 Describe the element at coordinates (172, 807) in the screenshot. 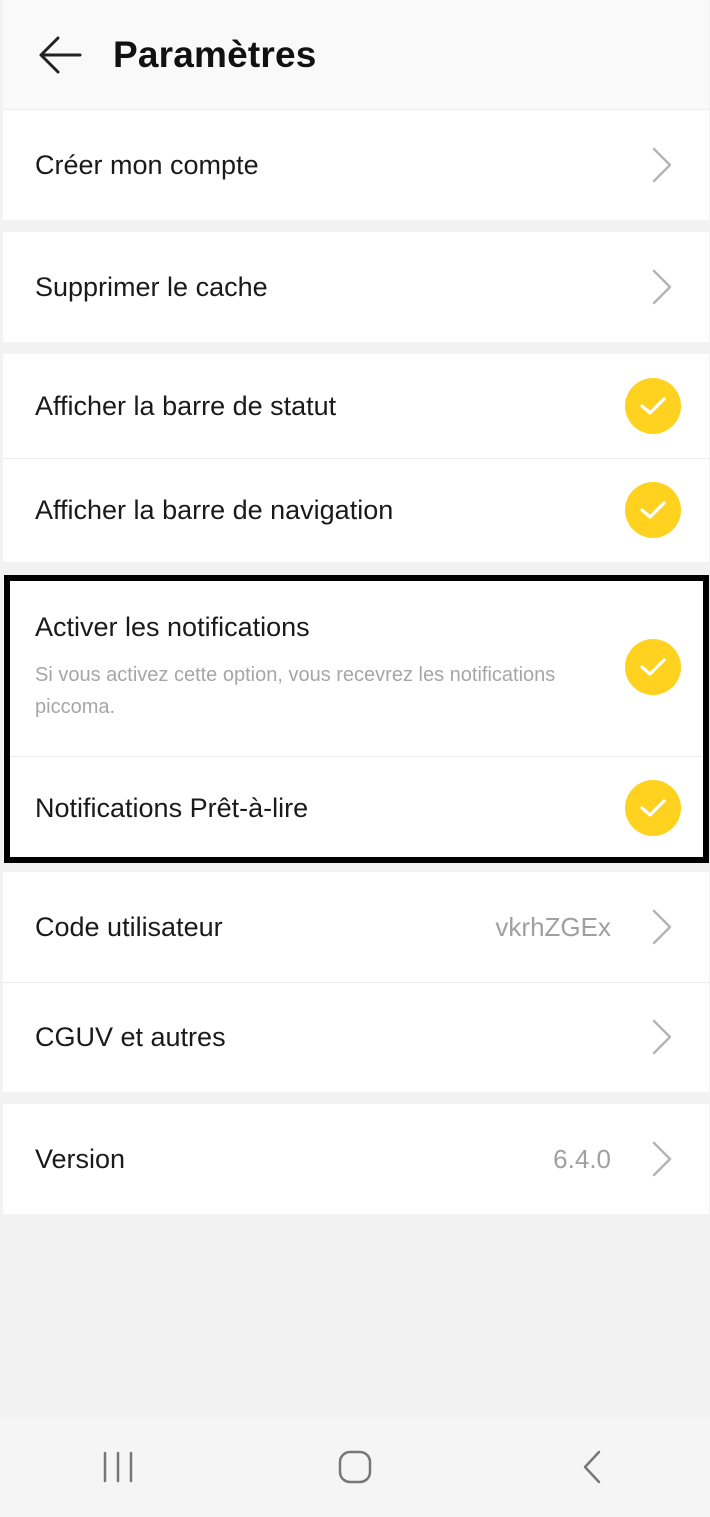

I see `ready-to-read-label: Notifications Prêt-à-lire` at that location.